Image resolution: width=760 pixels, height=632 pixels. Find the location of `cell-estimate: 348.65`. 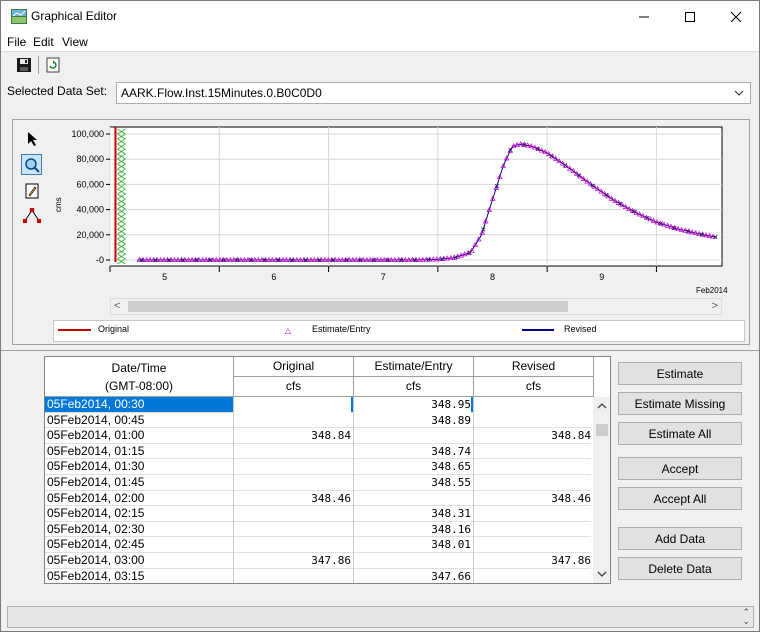

cell-estimate: 348.65 is located at coordinates (412, 467).